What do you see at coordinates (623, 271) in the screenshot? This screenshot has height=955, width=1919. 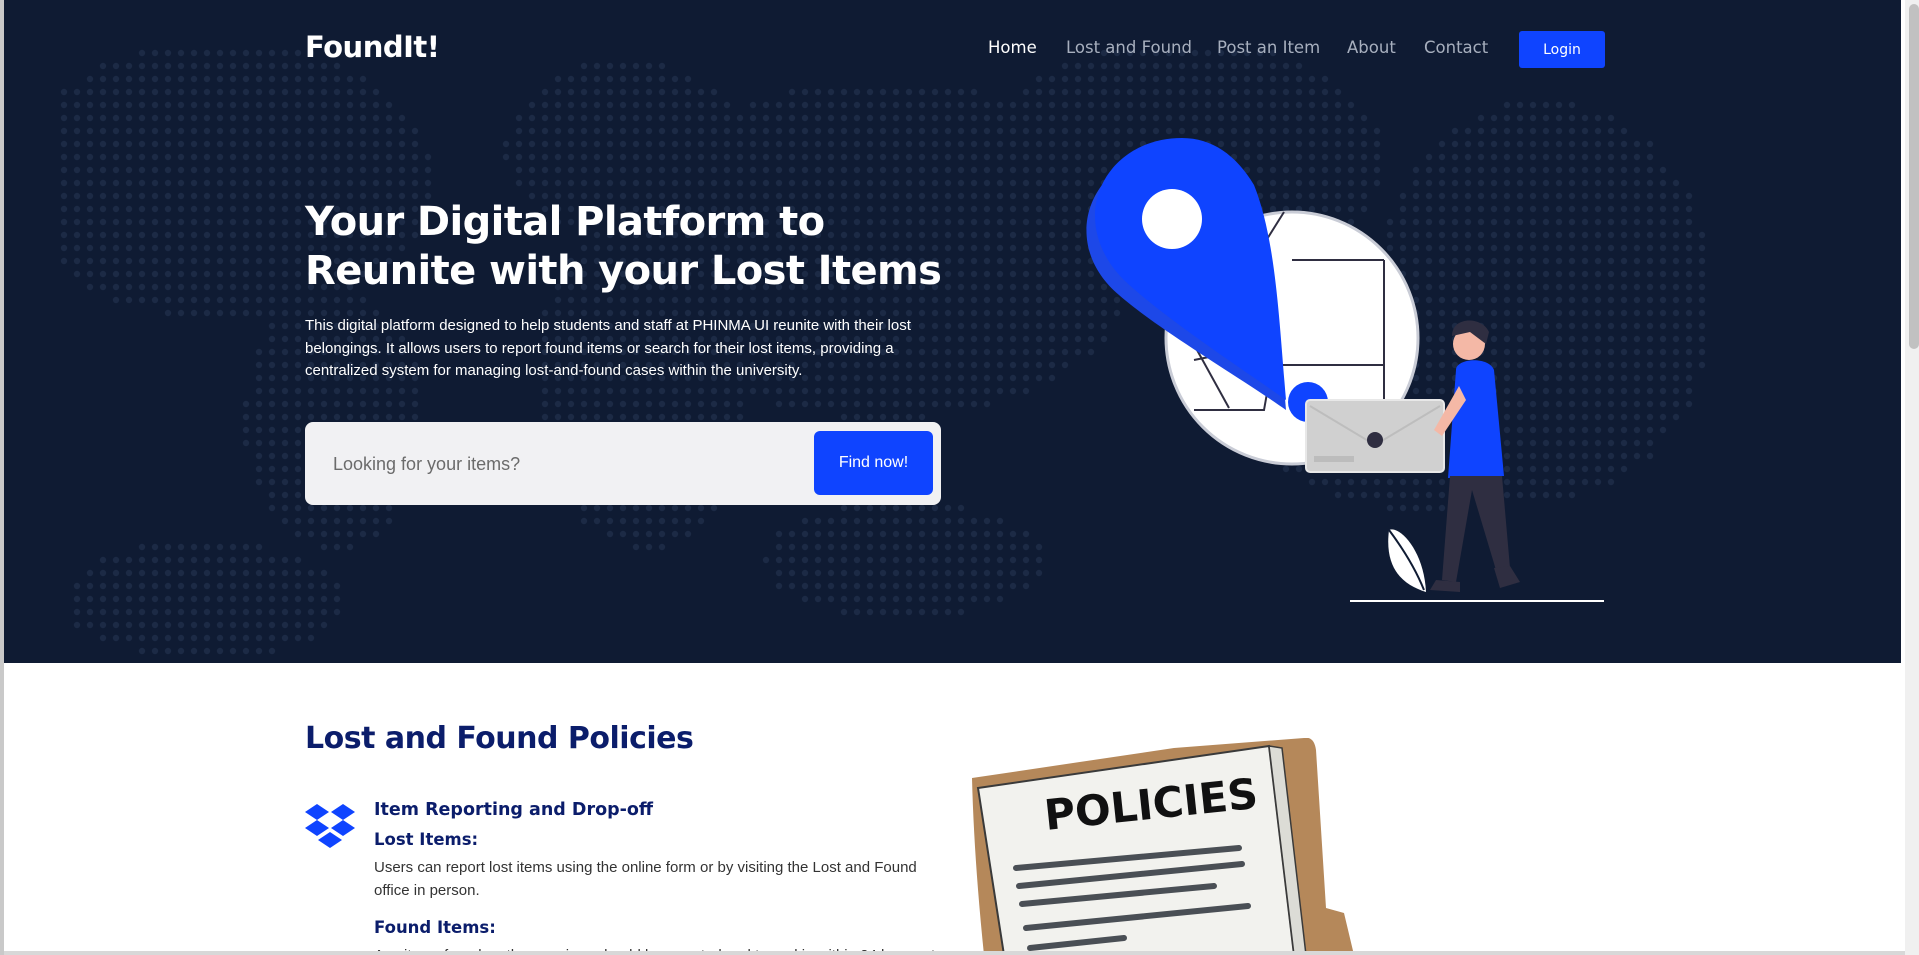 I see `hero-title-line2: Reunite with your Lost Items` at bounding box center [623, 271].